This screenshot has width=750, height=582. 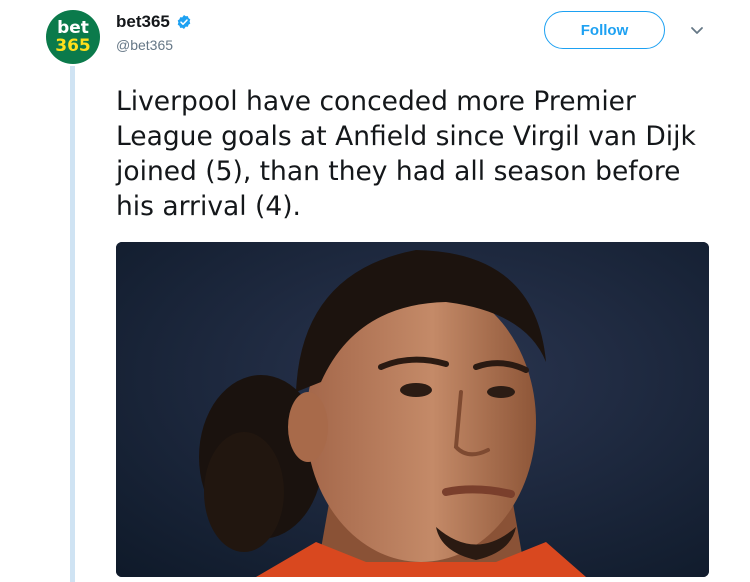 I want to click on verified-badge-icon, so click(x=184, y=22).